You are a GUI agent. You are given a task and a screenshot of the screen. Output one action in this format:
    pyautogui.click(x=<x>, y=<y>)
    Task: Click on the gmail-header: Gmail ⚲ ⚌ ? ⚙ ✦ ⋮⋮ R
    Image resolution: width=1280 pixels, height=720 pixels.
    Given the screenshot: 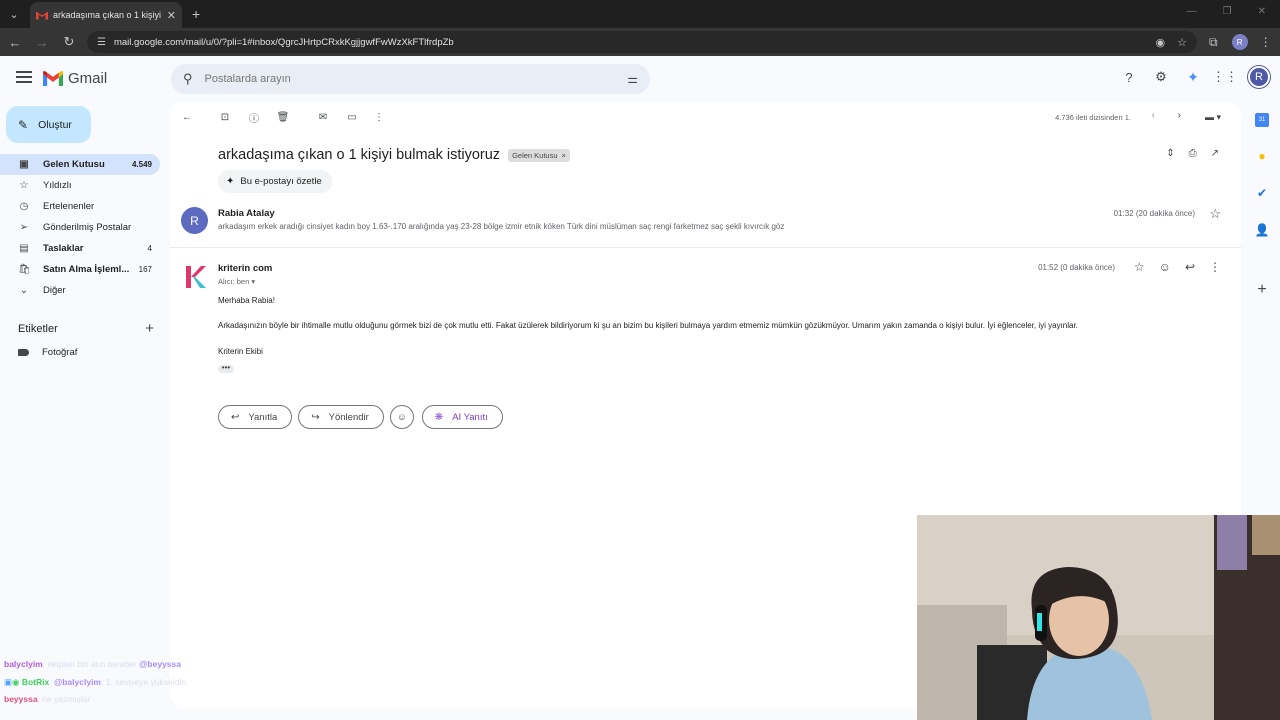 What is the action you would take?
    pyautogui.click(x=640, y=79)
    